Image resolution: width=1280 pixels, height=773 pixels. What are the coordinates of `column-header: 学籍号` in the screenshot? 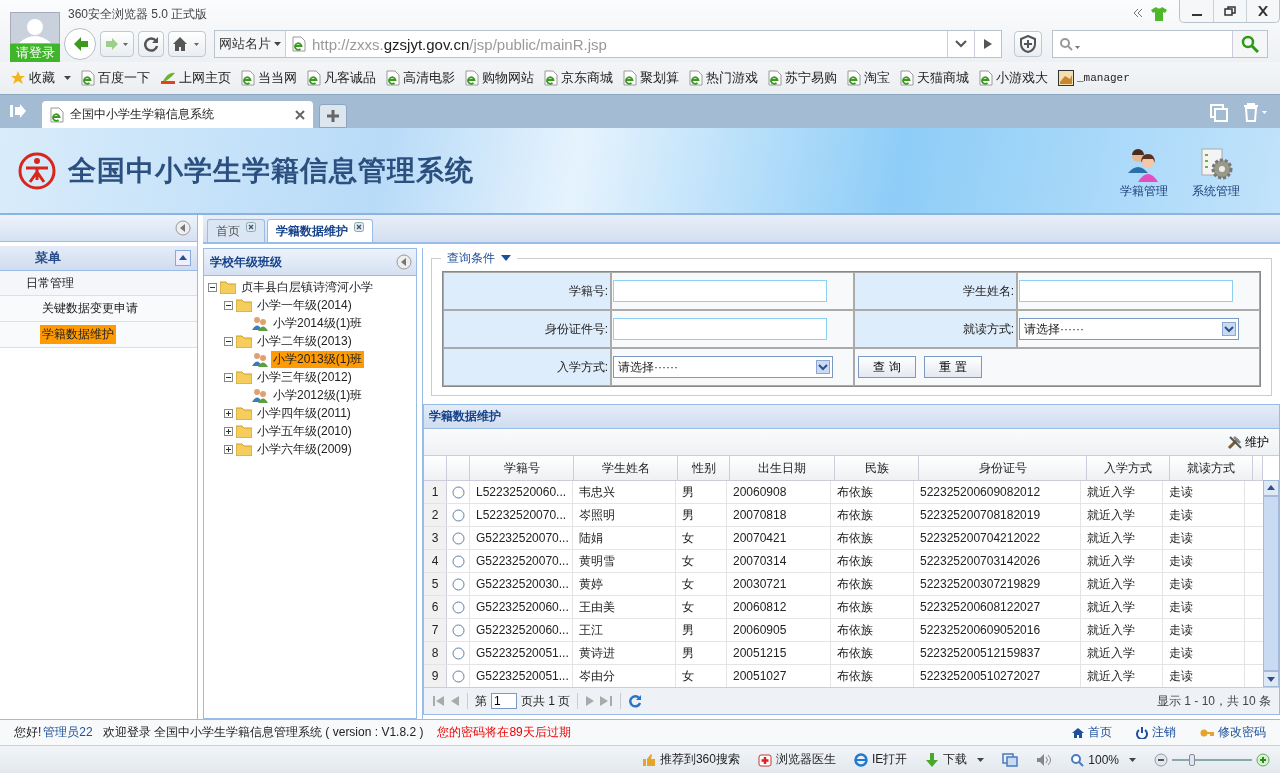 It's located at (522, 468).